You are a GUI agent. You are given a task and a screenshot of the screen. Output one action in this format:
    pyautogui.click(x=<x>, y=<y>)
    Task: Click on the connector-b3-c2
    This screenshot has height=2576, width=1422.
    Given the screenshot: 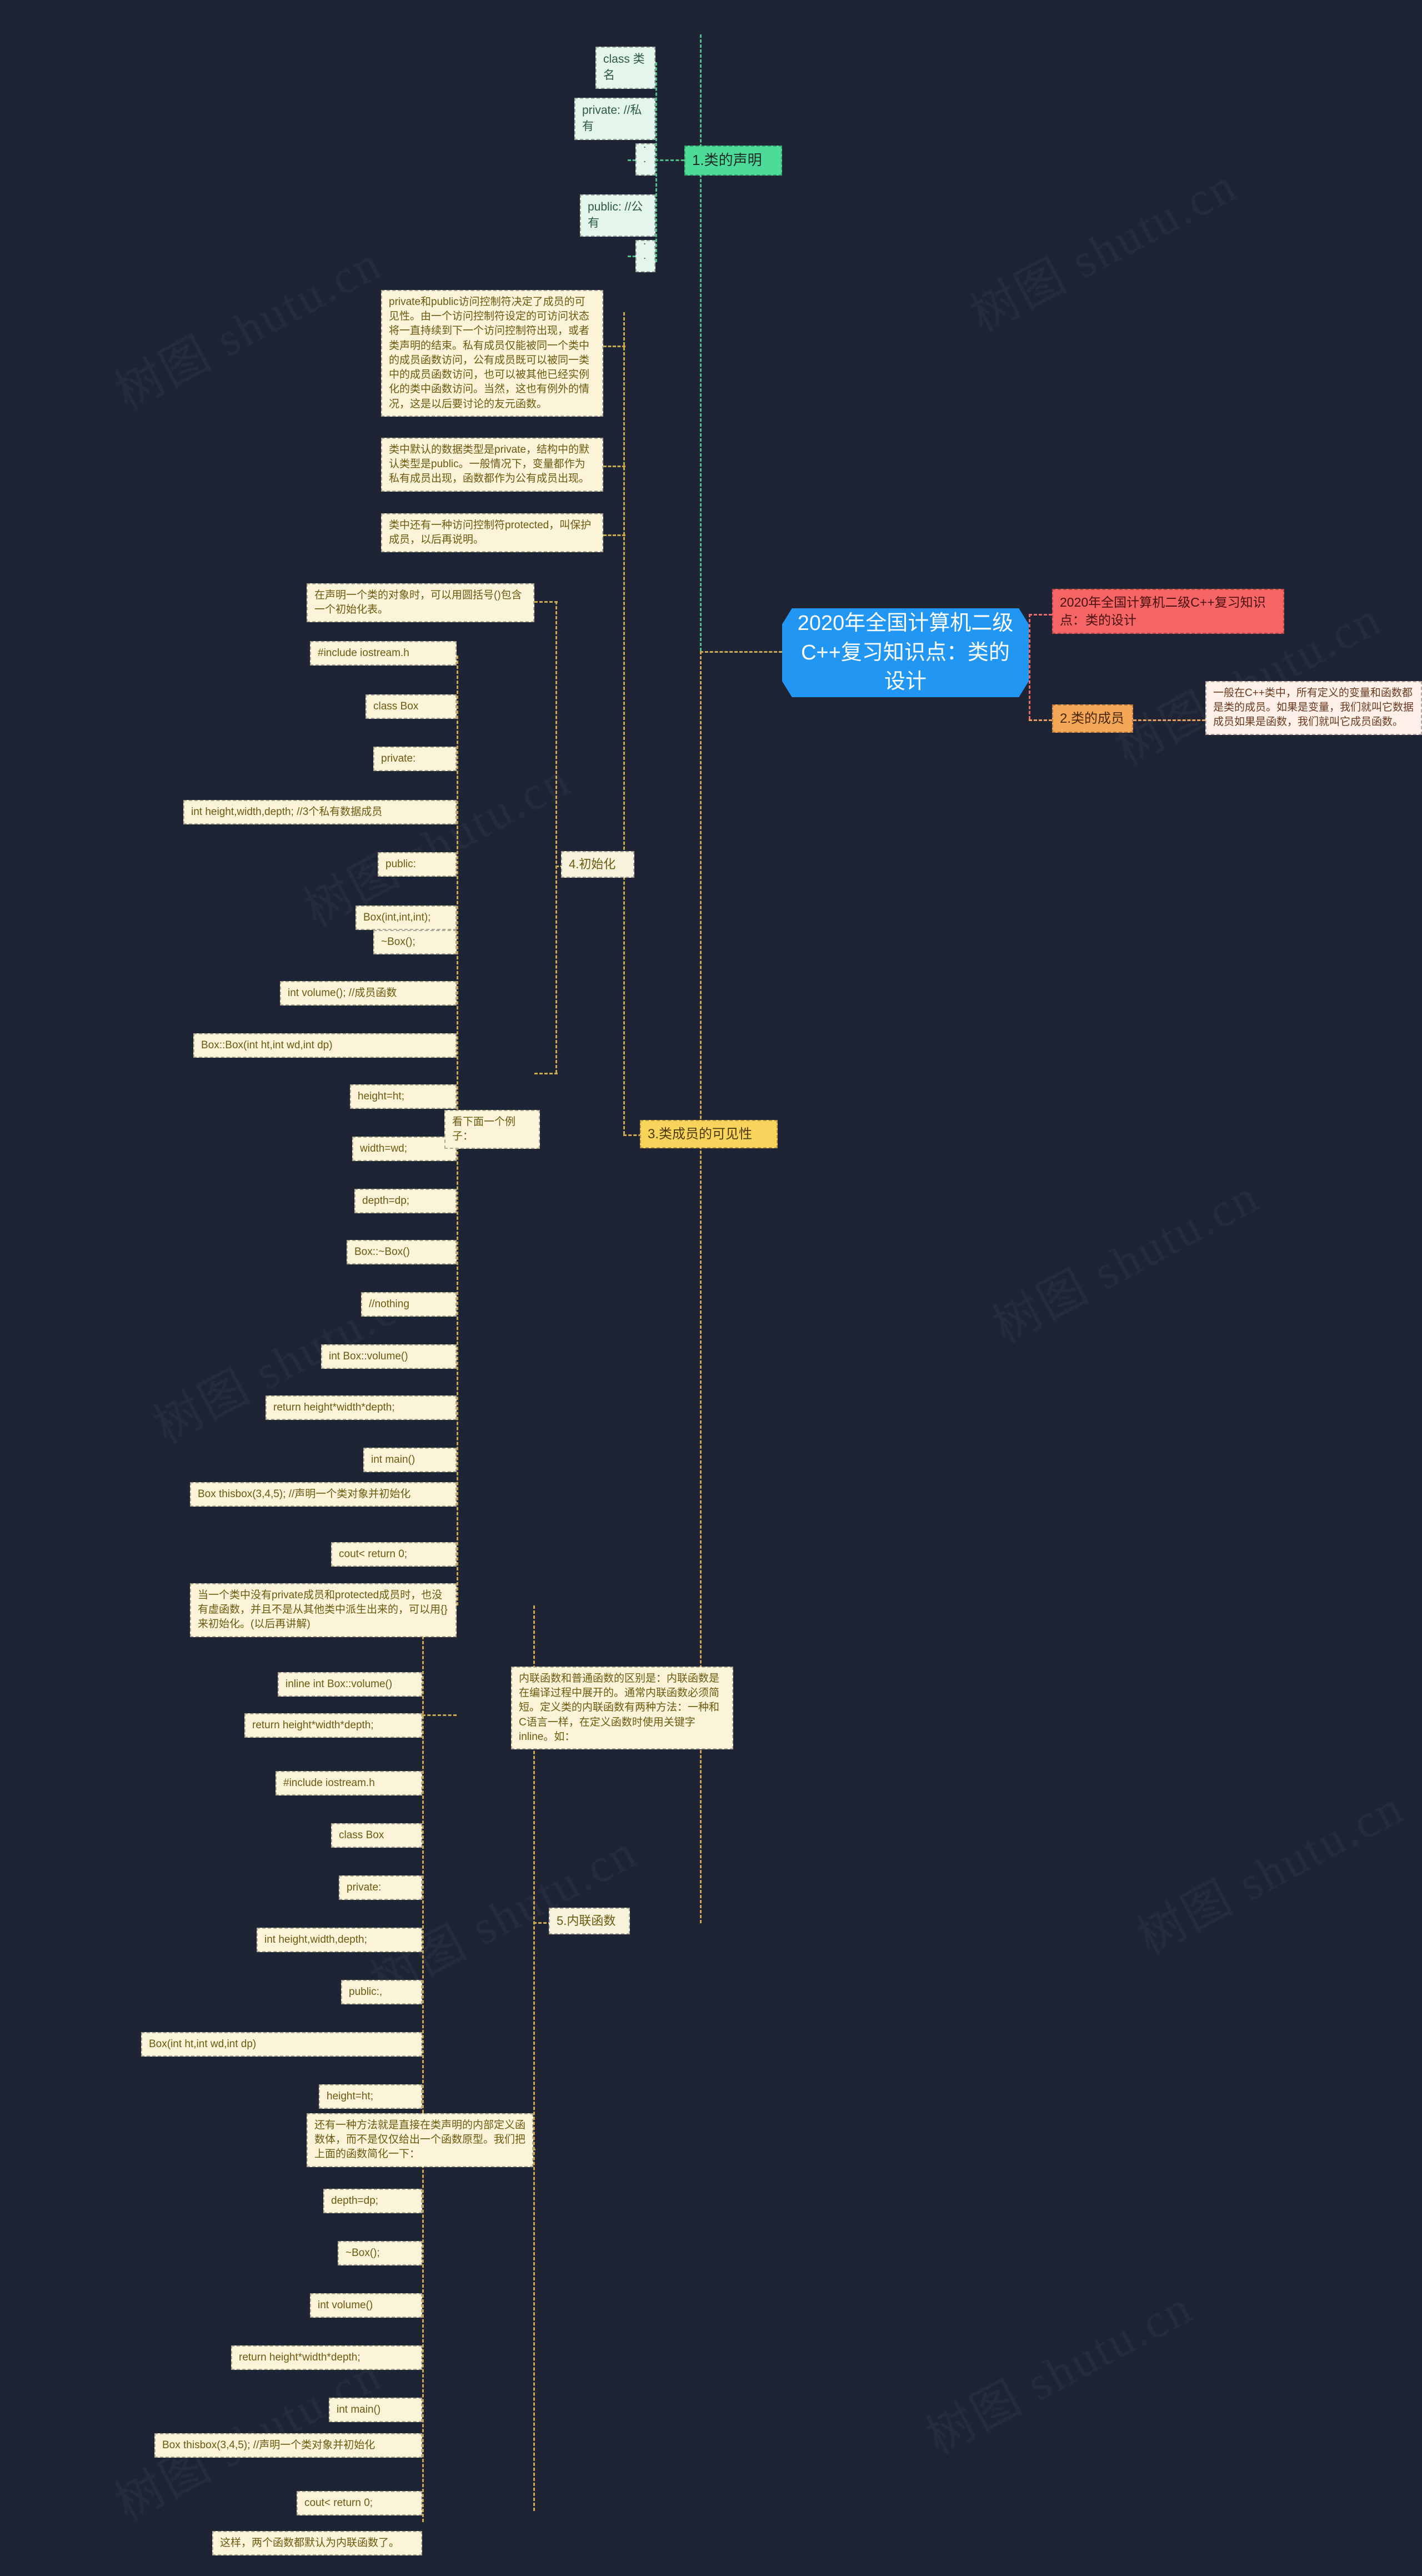 What is the action you would take?
    pyautogui.click(x=614, y=535)
    